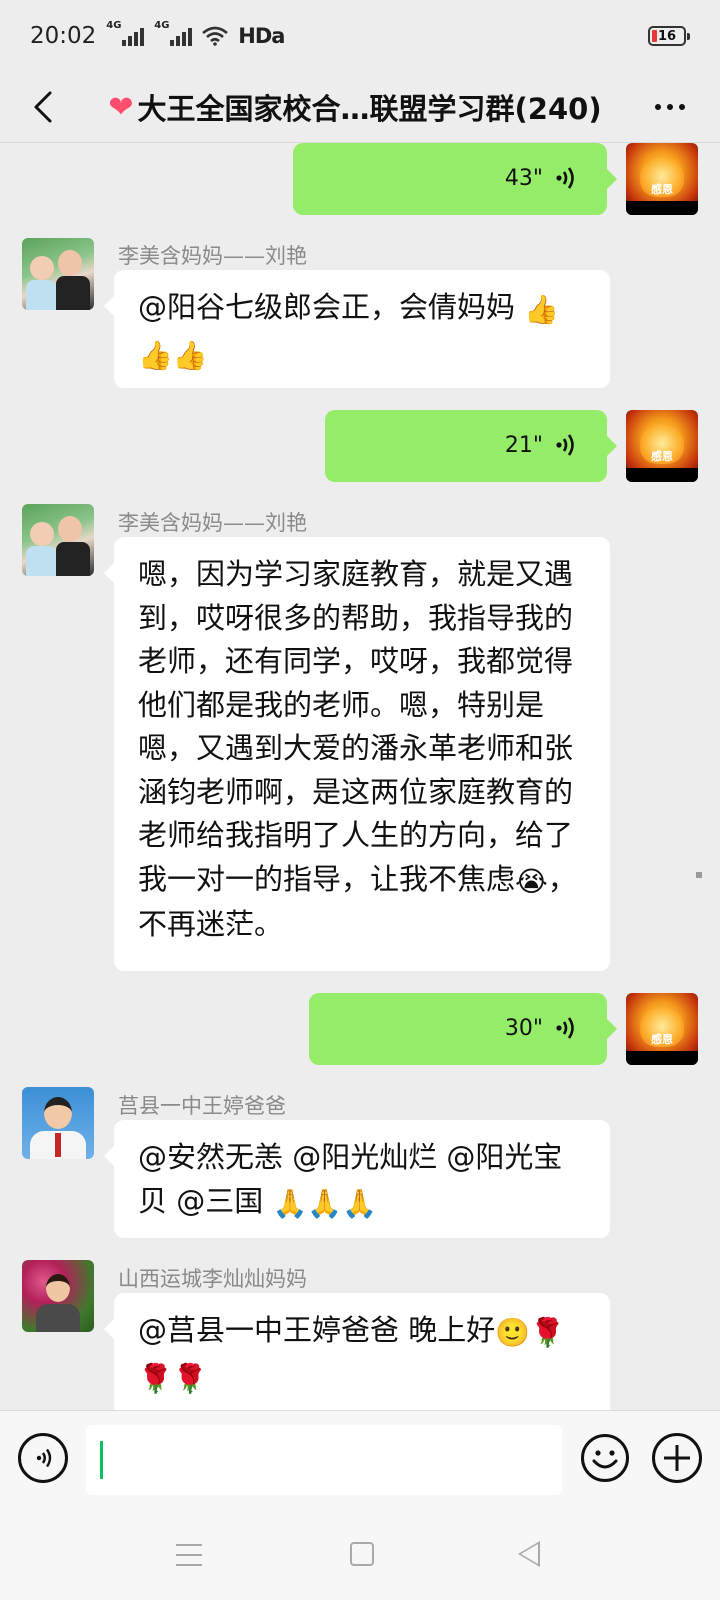 The height and width of the screenshot is (1600, 720). What do you see at coordinates (215, 36) in the screenshot?
I see `wifi-icon` at bounding box center [215, 36].